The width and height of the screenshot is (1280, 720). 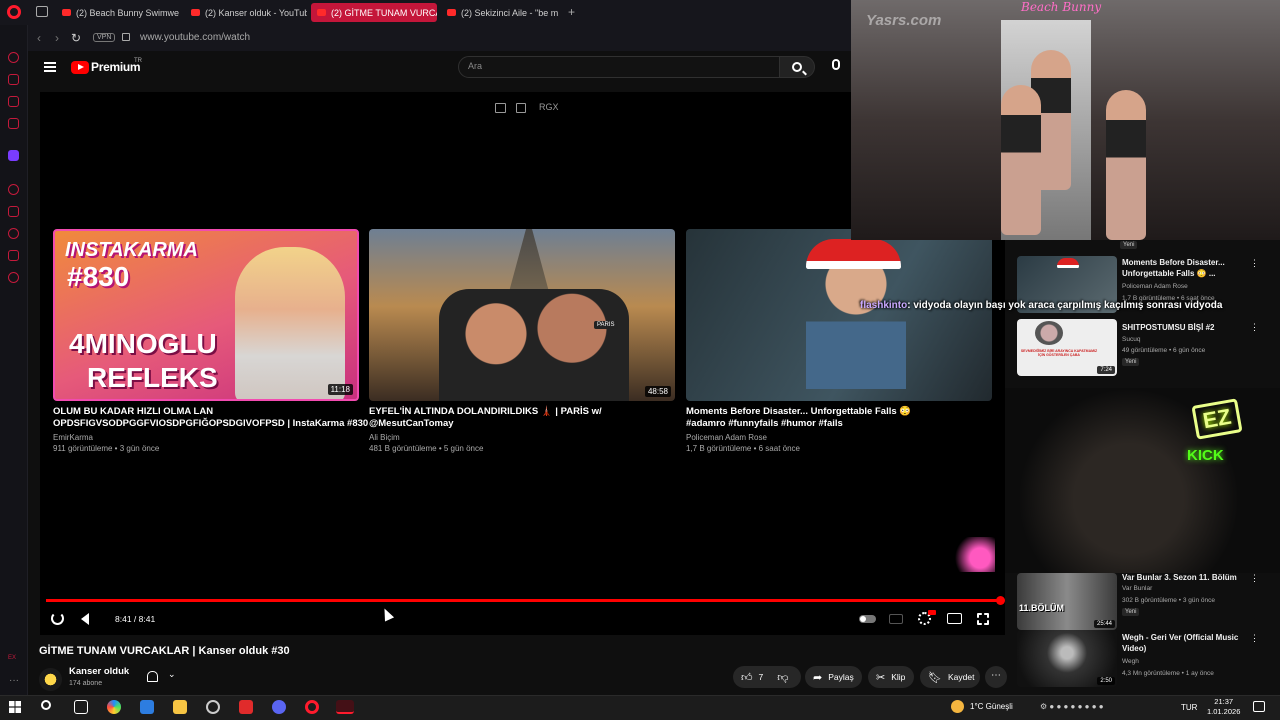 What do you see at coordinates (118, 12) in the screenshot?
I see `tab-beach-bunny: (2) Beach Bunny Swimwe` at bounding box center [118, 12].